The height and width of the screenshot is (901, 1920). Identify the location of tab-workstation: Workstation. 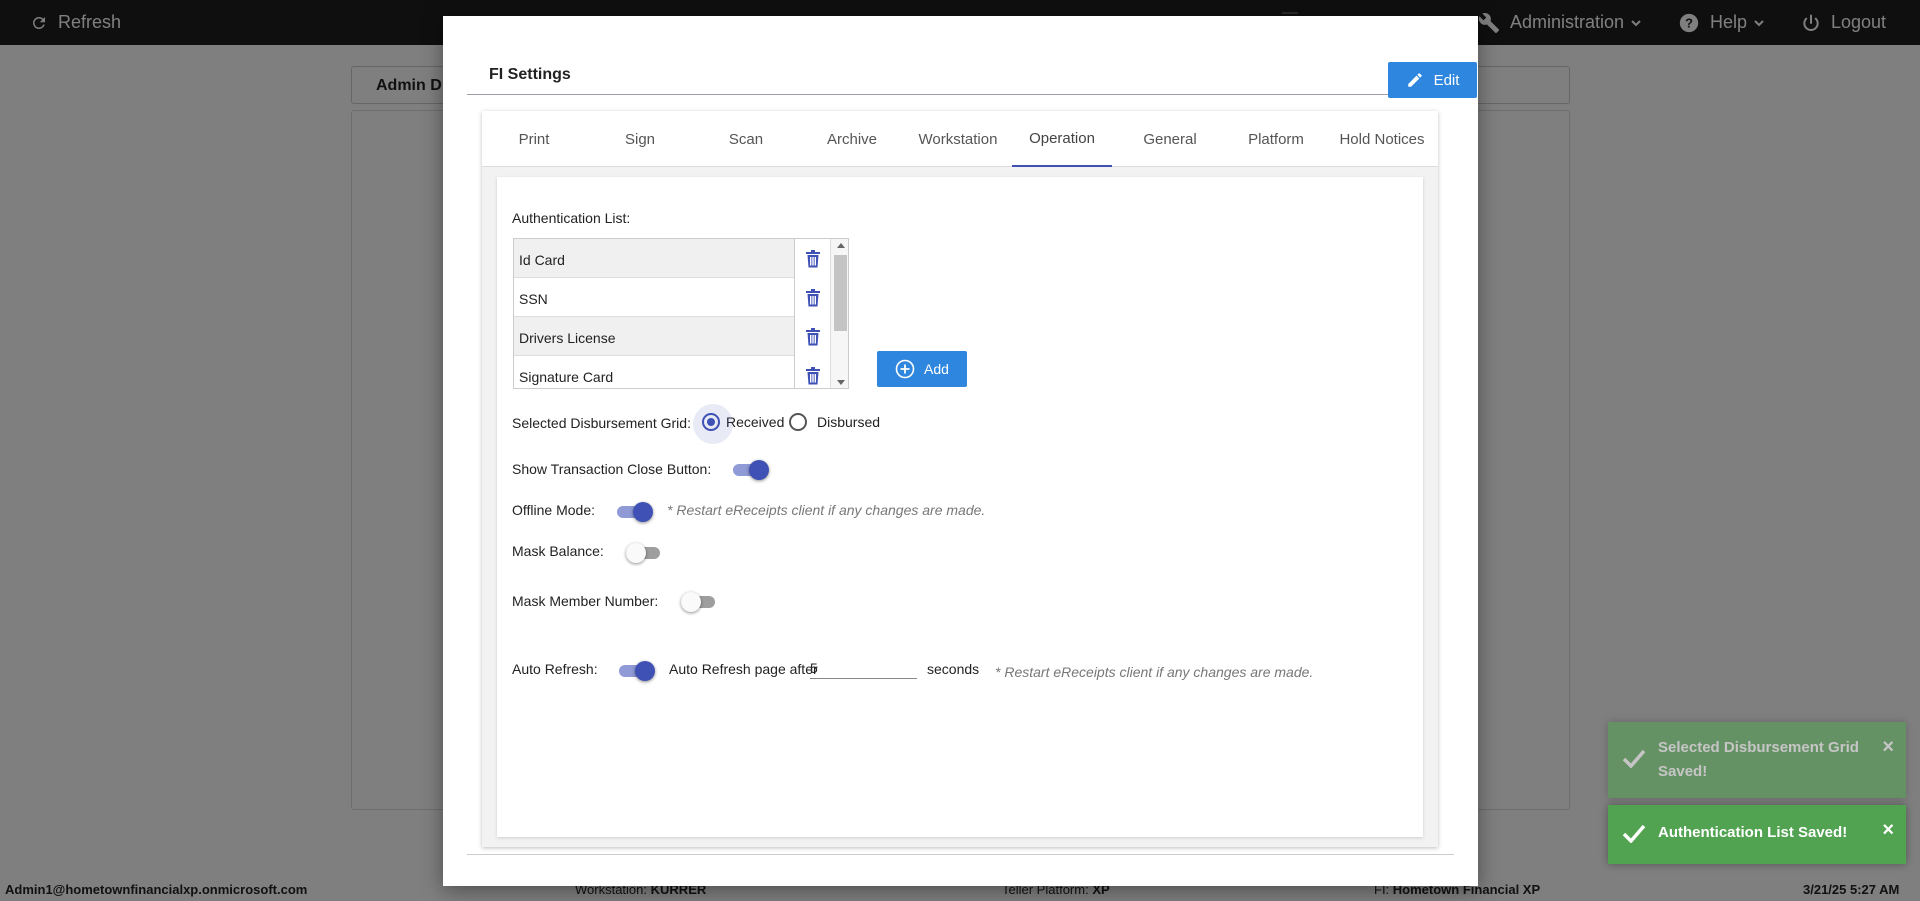
(958, 139).